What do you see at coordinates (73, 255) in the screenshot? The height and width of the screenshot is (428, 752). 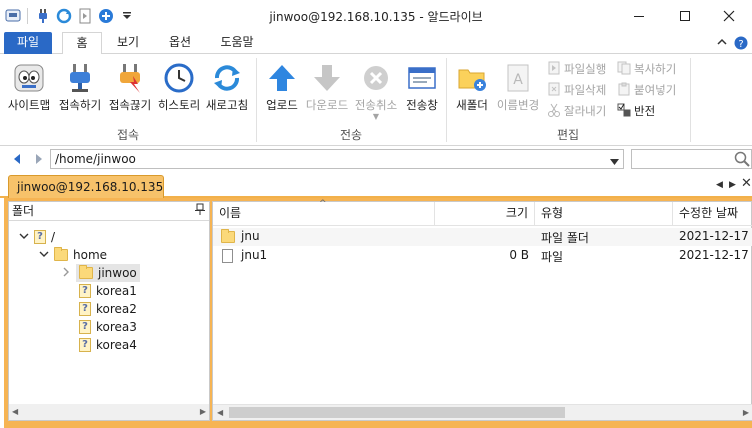 I see `tree-item-home: home` at bounding box center [73, 255].